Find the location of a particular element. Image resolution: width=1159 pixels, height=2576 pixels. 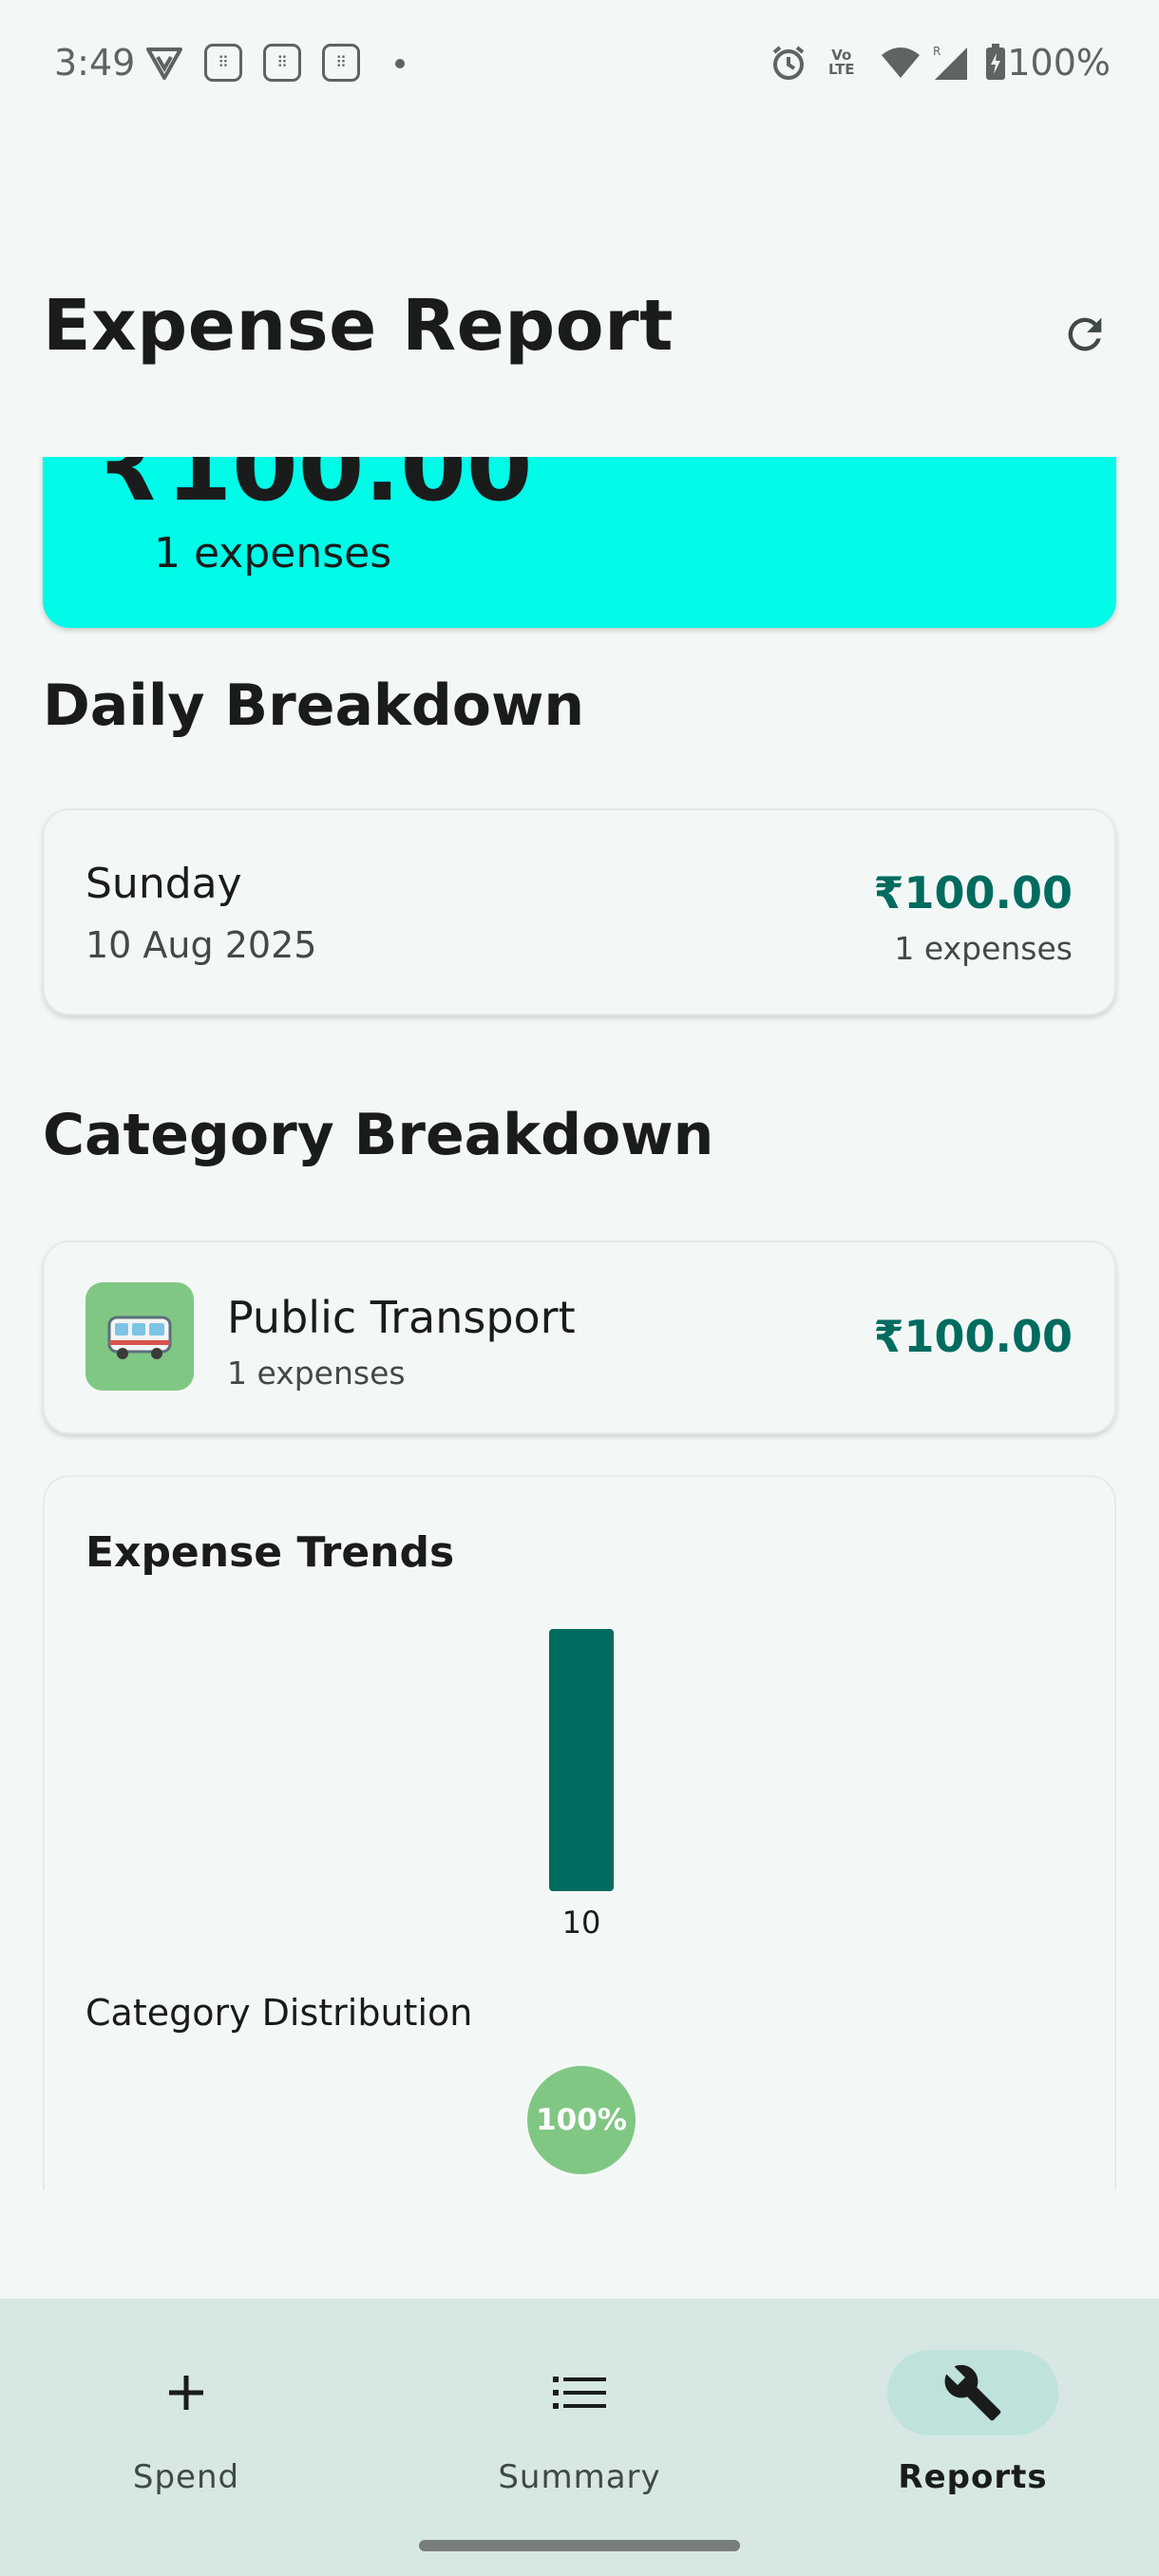

daily-item-card: Sunday 10 Aug 2025 ₹100.00 1 expenses is located at coordinates (579, 911).